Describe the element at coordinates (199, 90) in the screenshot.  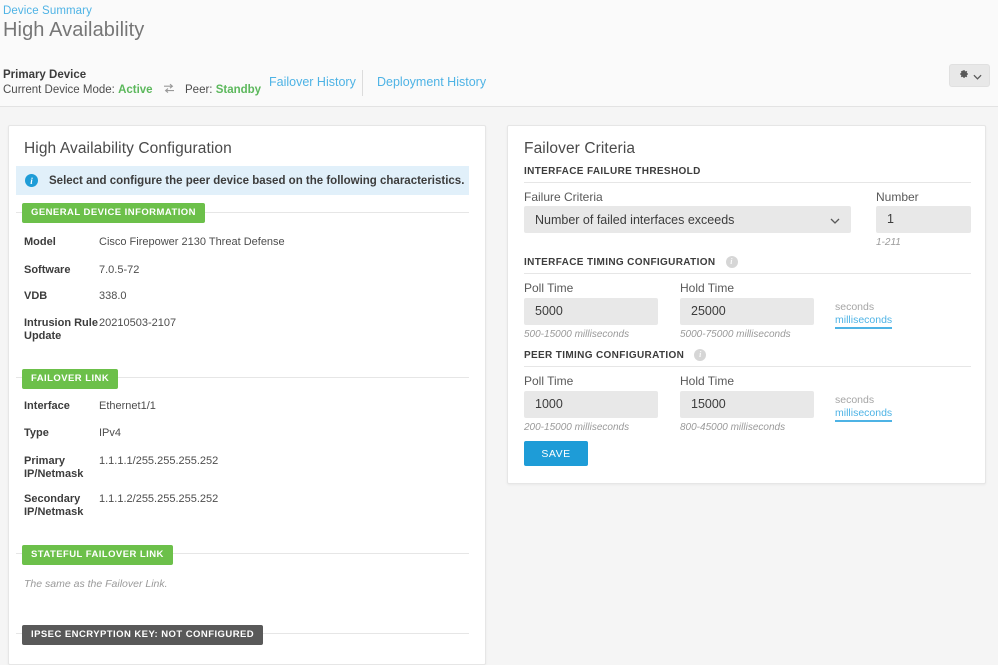
I see `peer-label: Peer:` at that location.